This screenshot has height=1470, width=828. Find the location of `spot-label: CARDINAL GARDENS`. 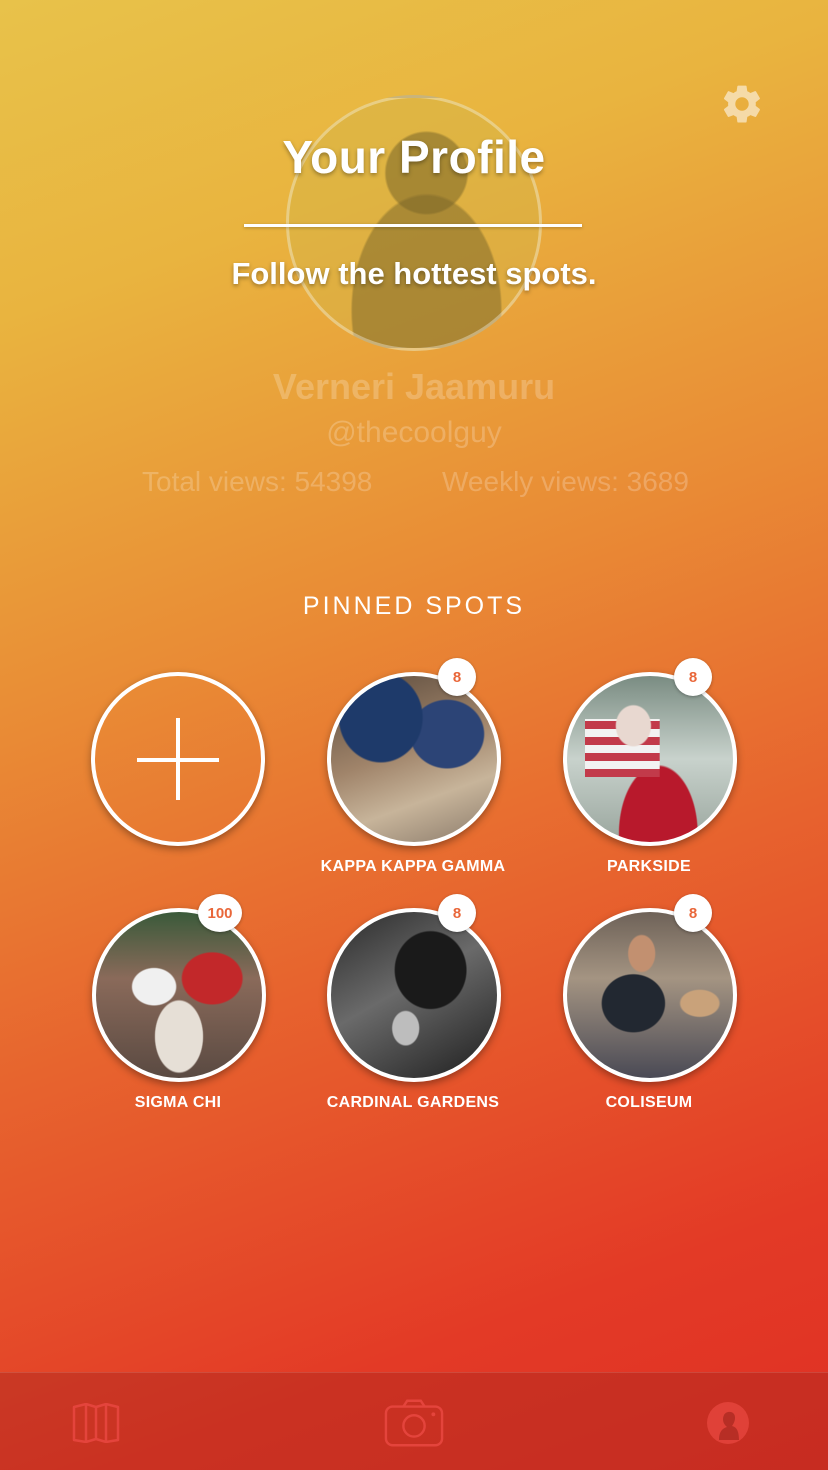

spot-label: CARDINAL GARDENS is located at coordinates (413, 1102).